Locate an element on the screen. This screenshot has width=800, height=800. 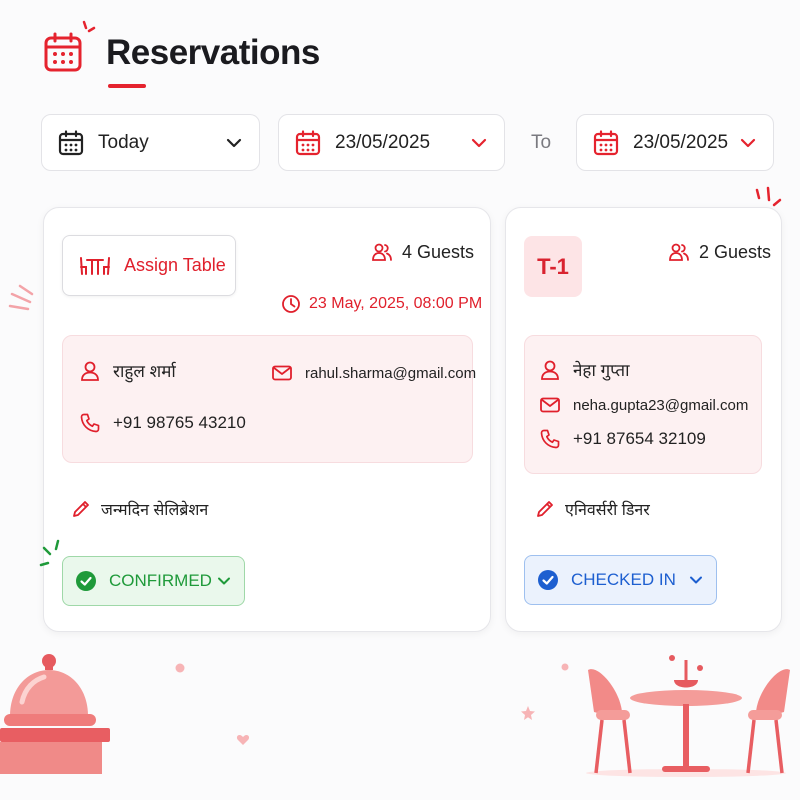
guest-name: नेहा गुप्ता is located at coordinates (601, 370).